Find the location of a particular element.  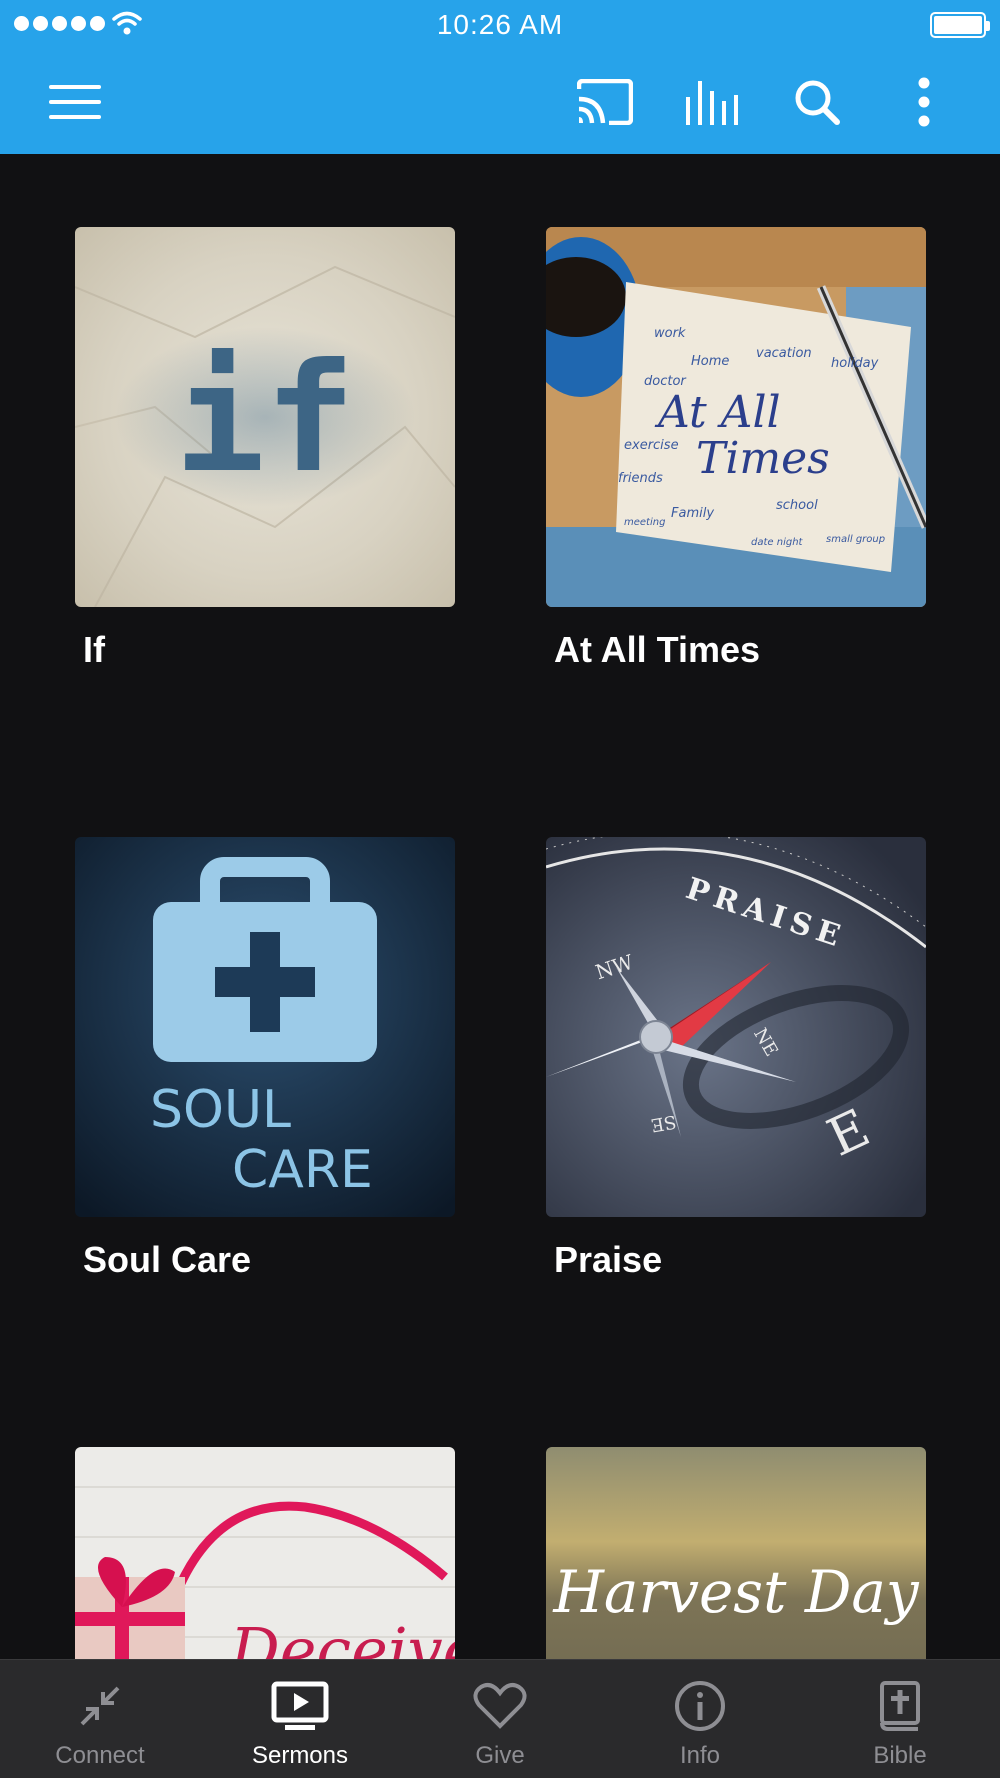

tab-bar: Connect Sermons Give Info Bible is located at coordinates (500, 1718).